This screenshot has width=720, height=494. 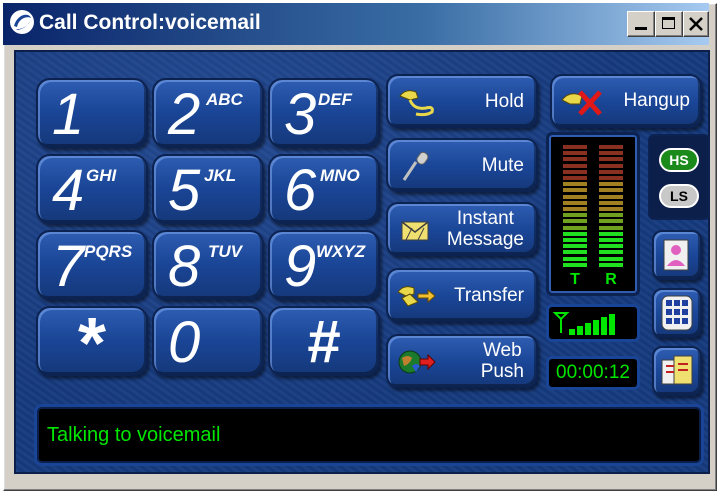 What do you see at coordinates (341, 251) in the screenshot?
I see `key-letters: WXYZ` at bounding box center [341, 251].